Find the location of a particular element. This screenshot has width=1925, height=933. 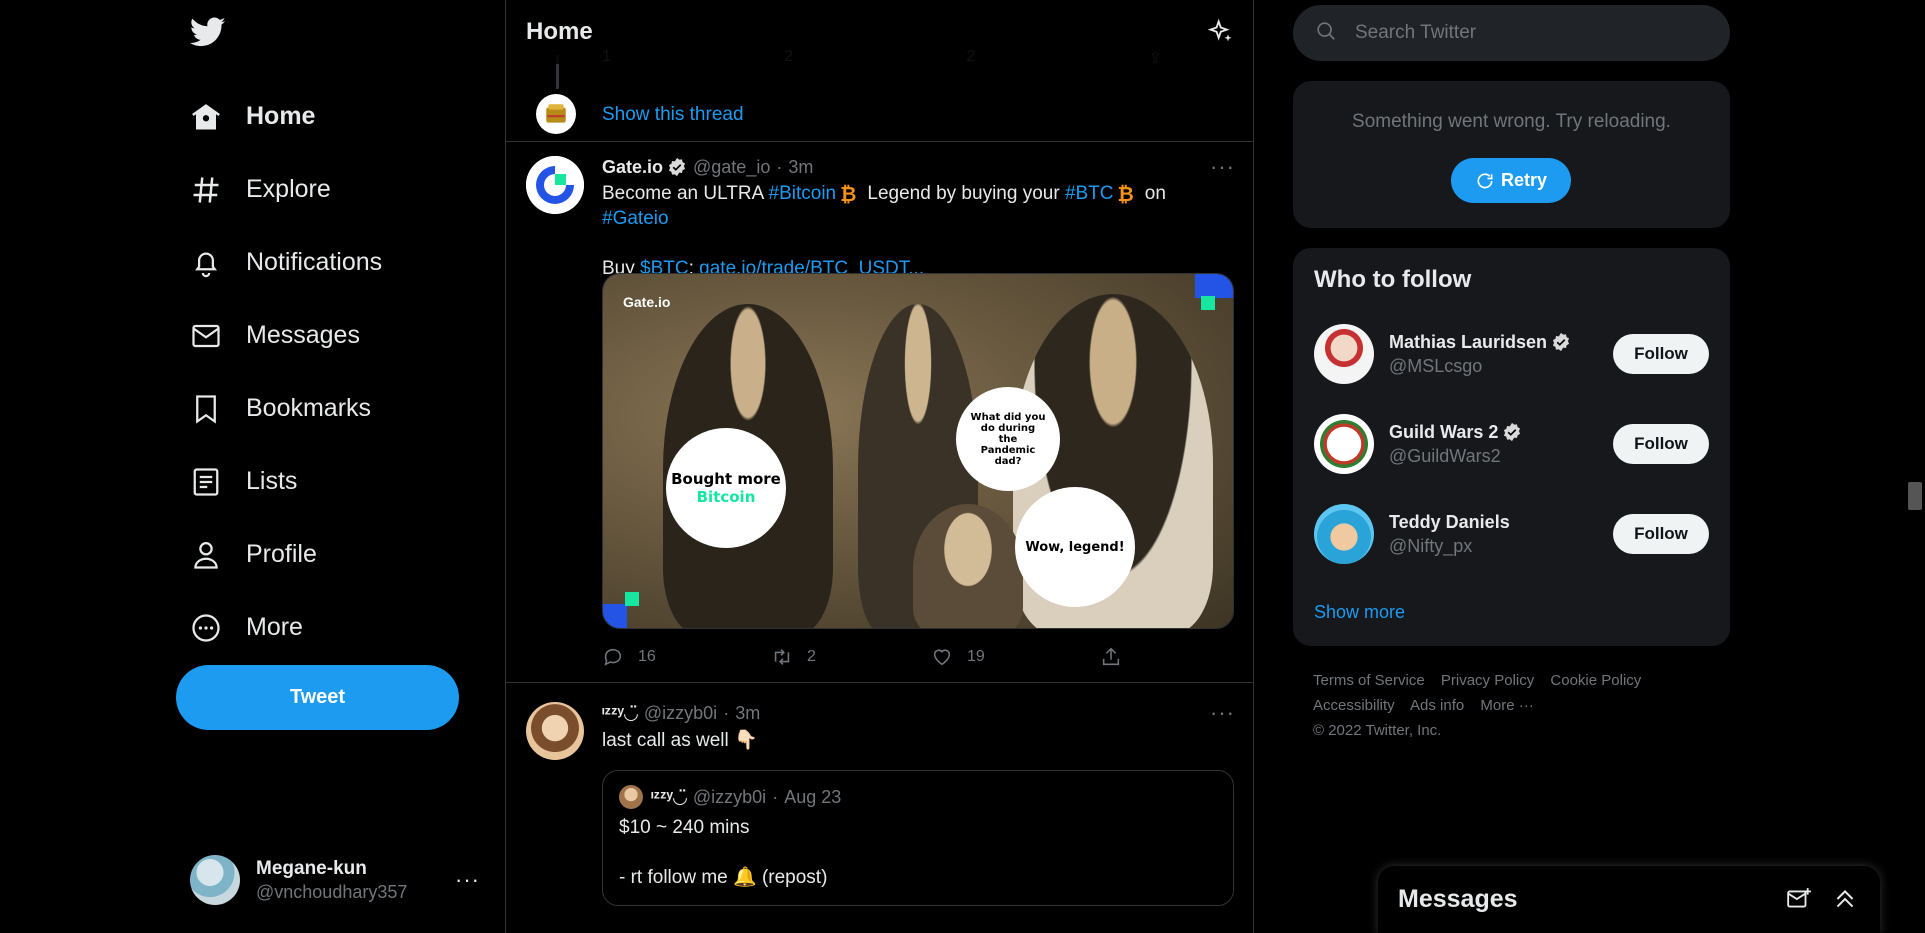

retweet-icon is located at coordinates (782, 657).